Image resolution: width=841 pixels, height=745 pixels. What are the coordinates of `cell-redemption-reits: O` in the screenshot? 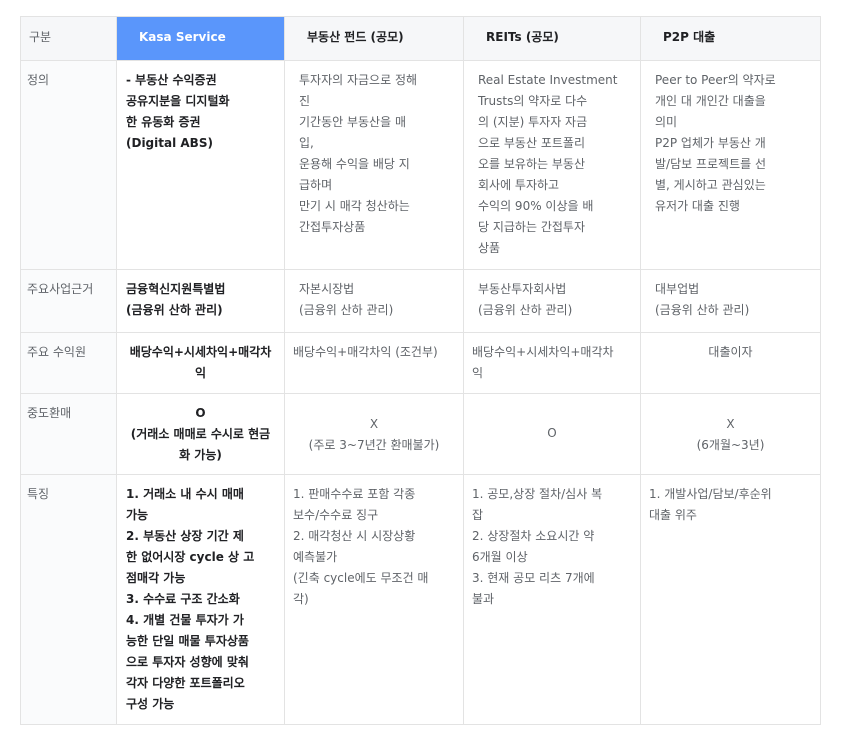 It's located at (552, 434).